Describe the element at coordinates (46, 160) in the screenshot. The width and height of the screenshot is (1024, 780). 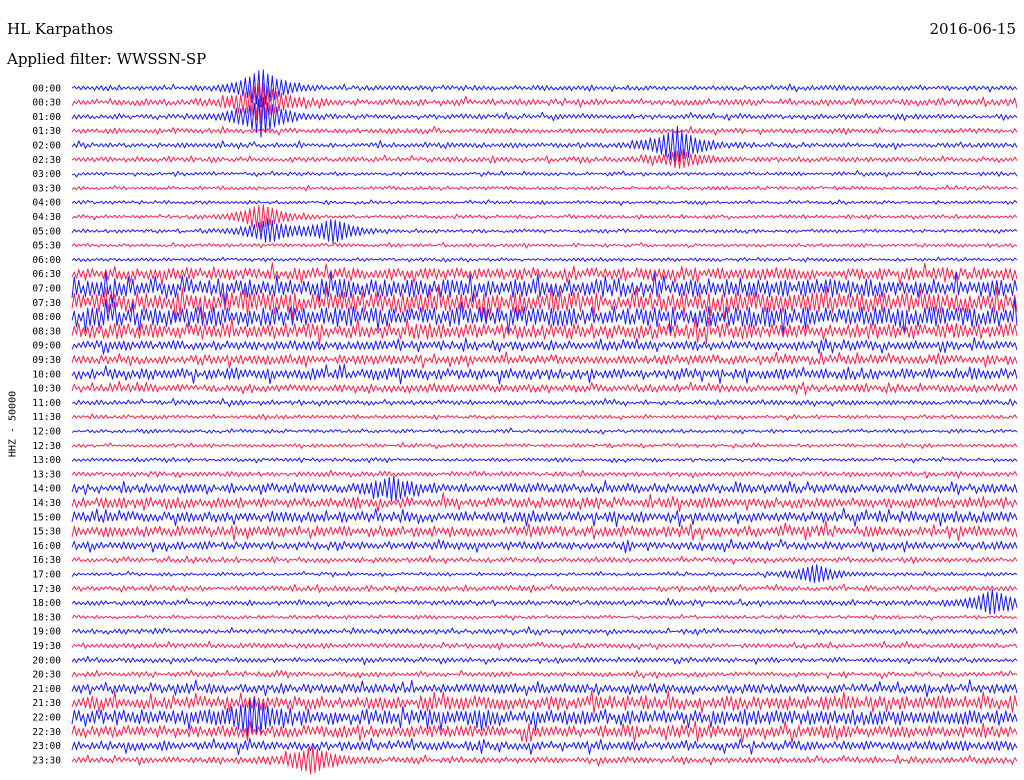
I see `time-tick-02-30: 02:30` at that location.